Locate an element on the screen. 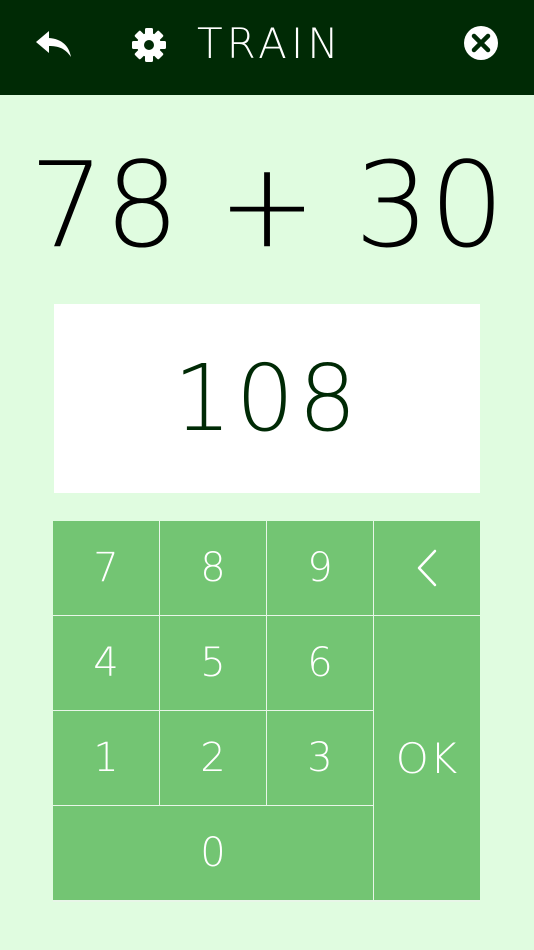 This screenshot has width=534, height=950. key-0: 0 is located at coordinates (213, 853).